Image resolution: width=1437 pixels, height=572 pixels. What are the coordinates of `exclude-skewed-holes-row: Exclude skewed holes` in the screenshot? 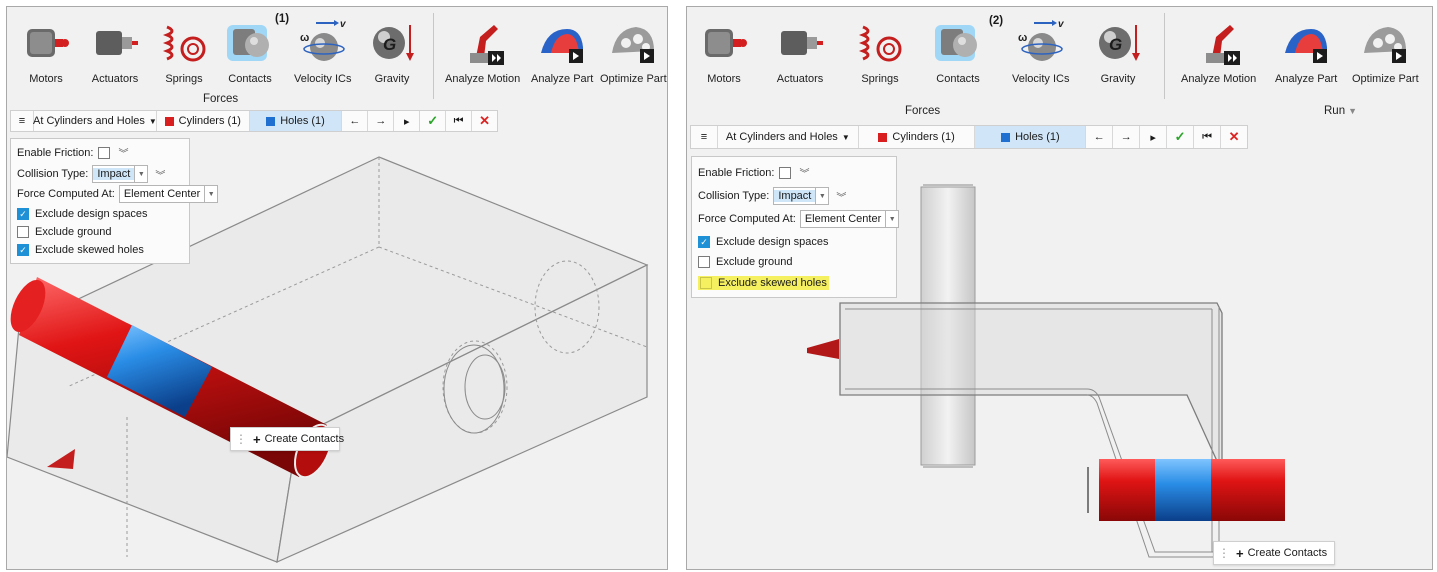 It's located at (763, 283).